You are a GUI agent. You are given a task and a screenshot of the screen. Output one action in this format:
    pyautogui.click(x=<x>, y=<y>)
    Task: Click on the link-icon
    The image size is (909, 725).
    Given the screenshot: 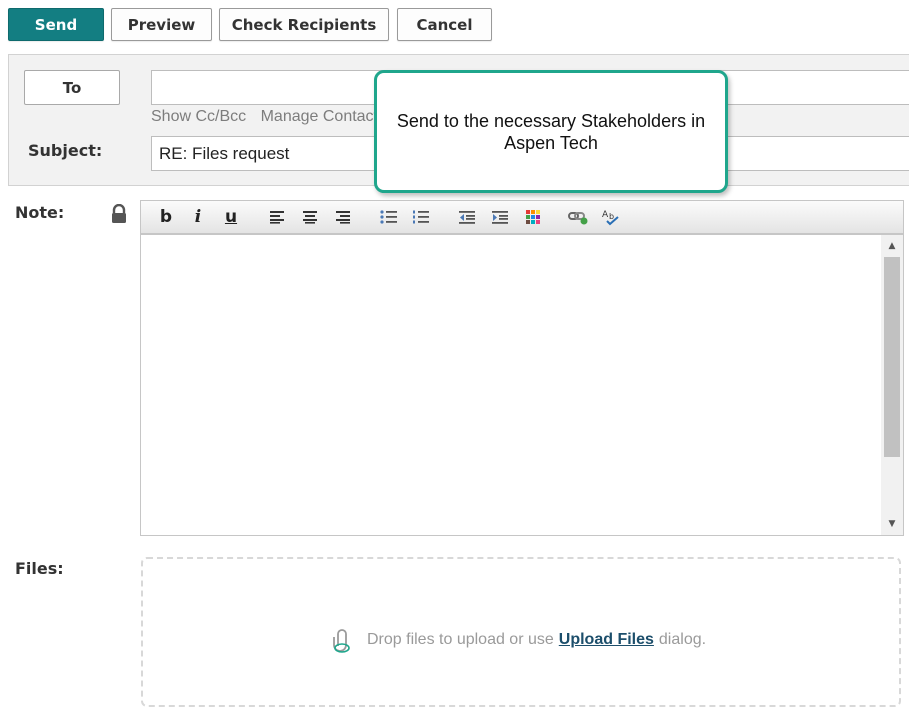 What is the action you would take?
    pyautogui.click(x=579, y=217)
    